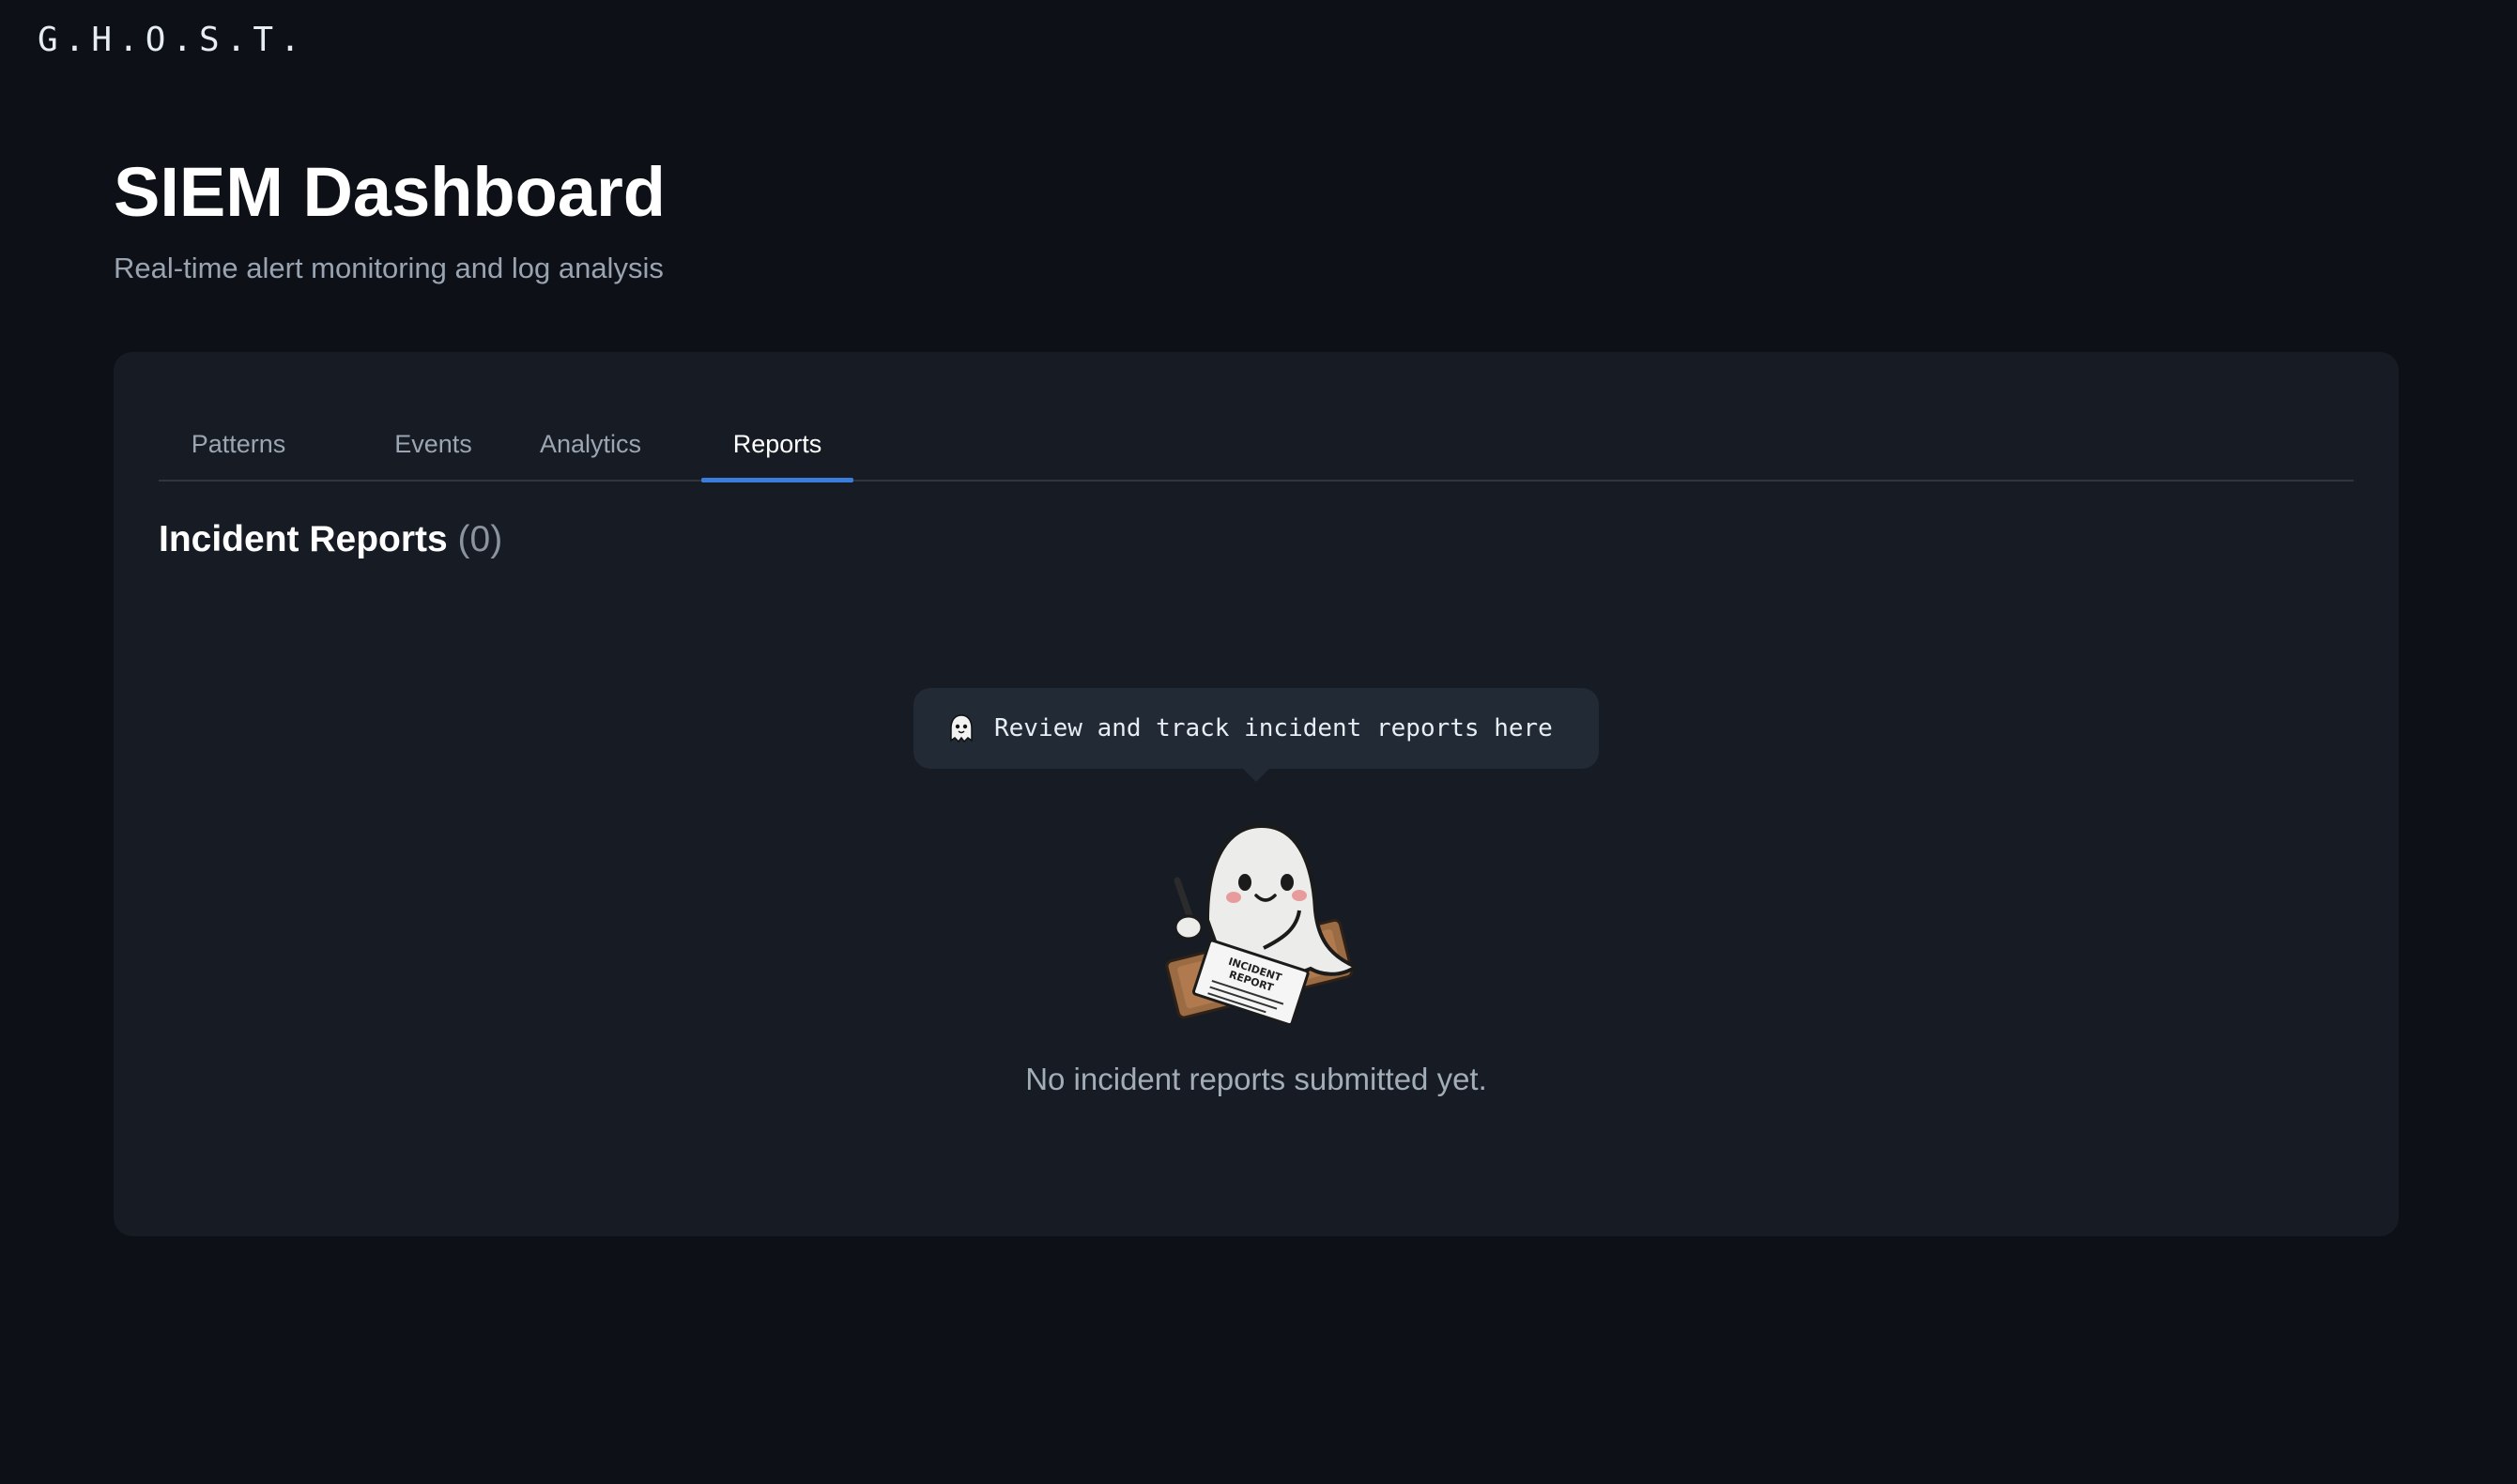 The height and width of the screenshot is (1484, 2517). Describe the element at coordinates (1299, 895) in the screenshot. I see `ghost-cheek-right` at that location.